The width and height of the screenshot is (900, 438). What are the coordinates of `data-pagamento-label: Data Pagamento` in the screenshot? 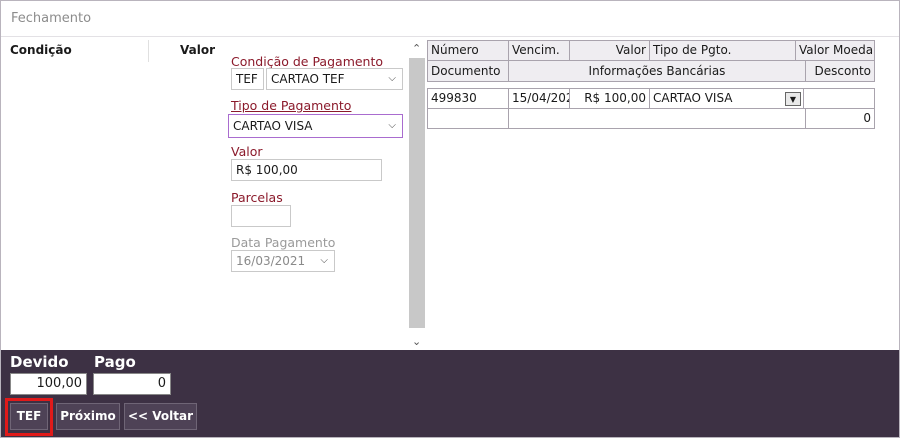 It's located at (283, 242).